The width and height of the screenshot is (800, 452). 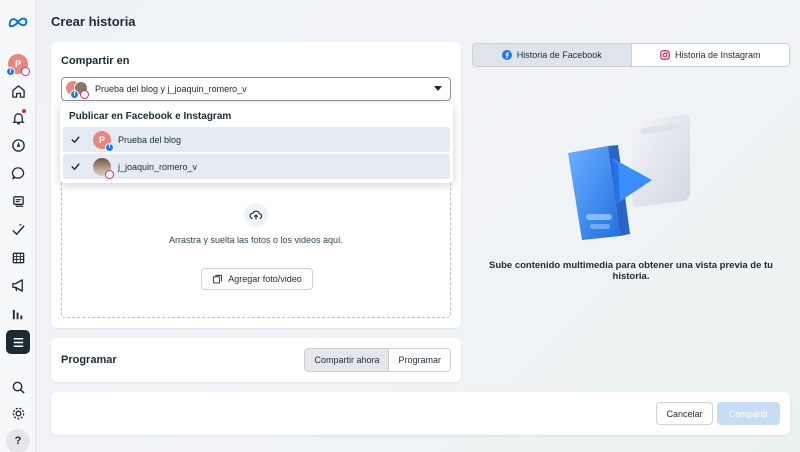 What do you see at coordinates (158, 166) in the screenshot?
I see `dropdown-item-label: j_joaquin_romero_v` at bounding box center [158, 166].